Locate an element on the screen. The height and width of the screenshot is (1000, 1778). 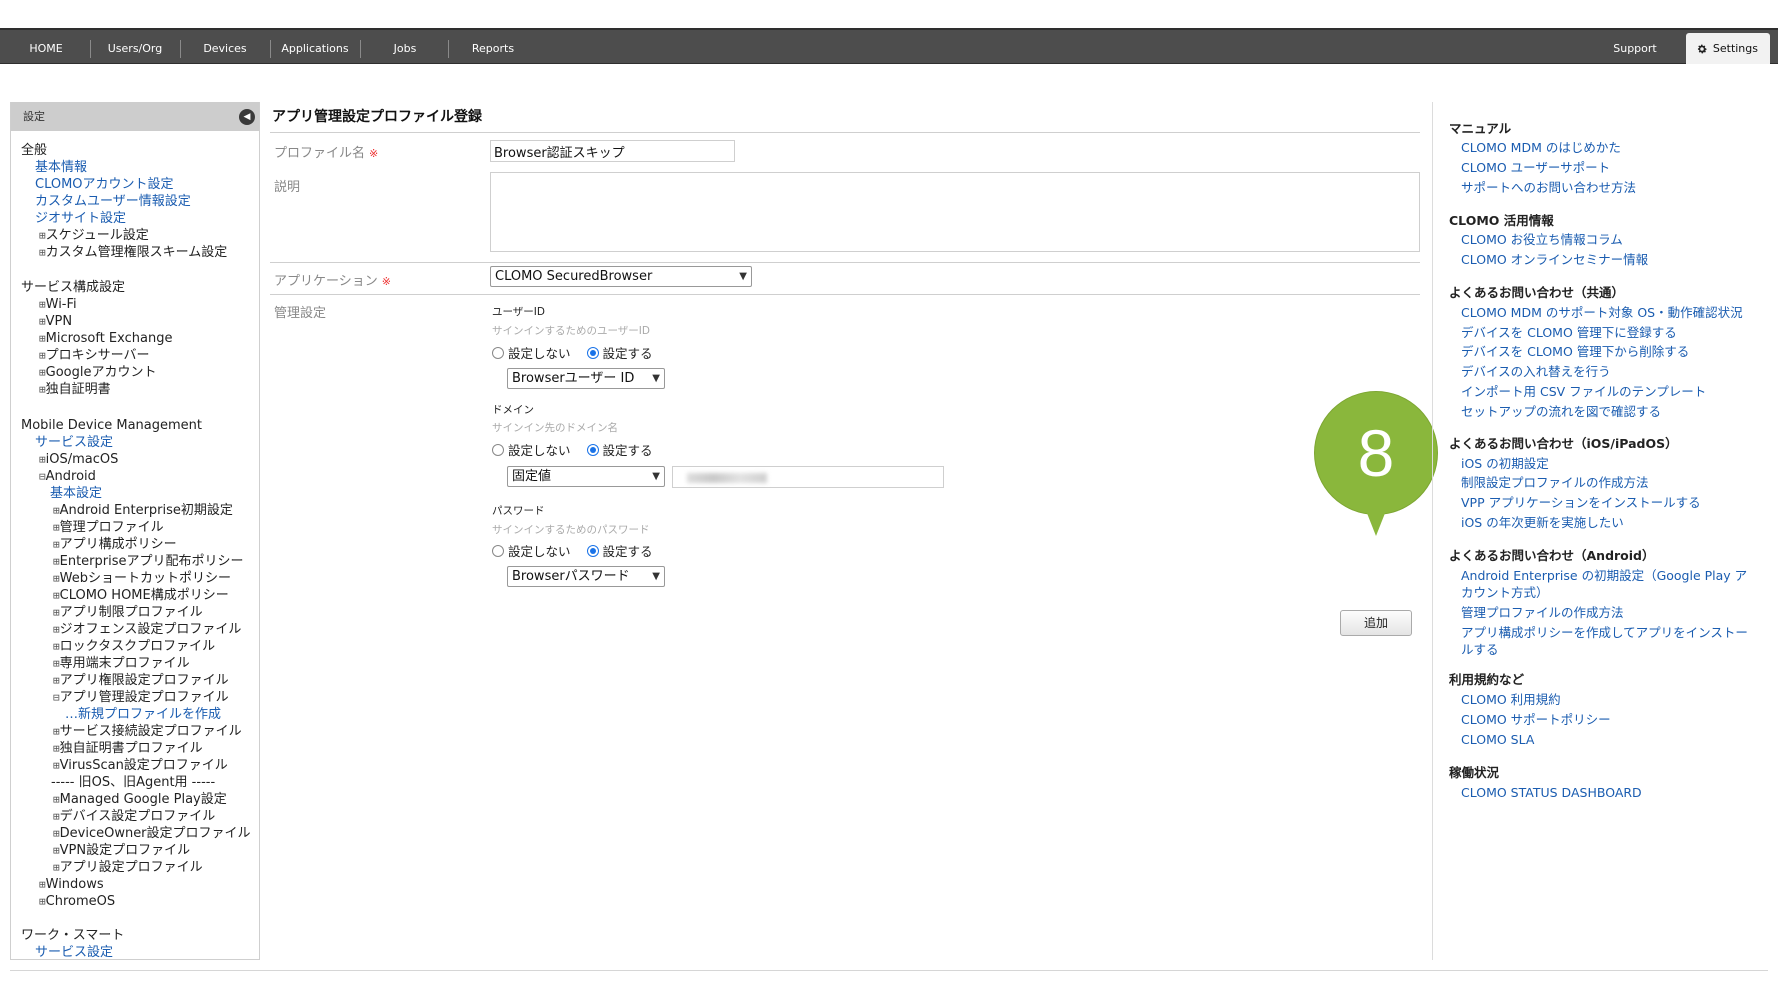
help-link: VPP アプリケーションをインストールする is located at coordinates (1581, 502).